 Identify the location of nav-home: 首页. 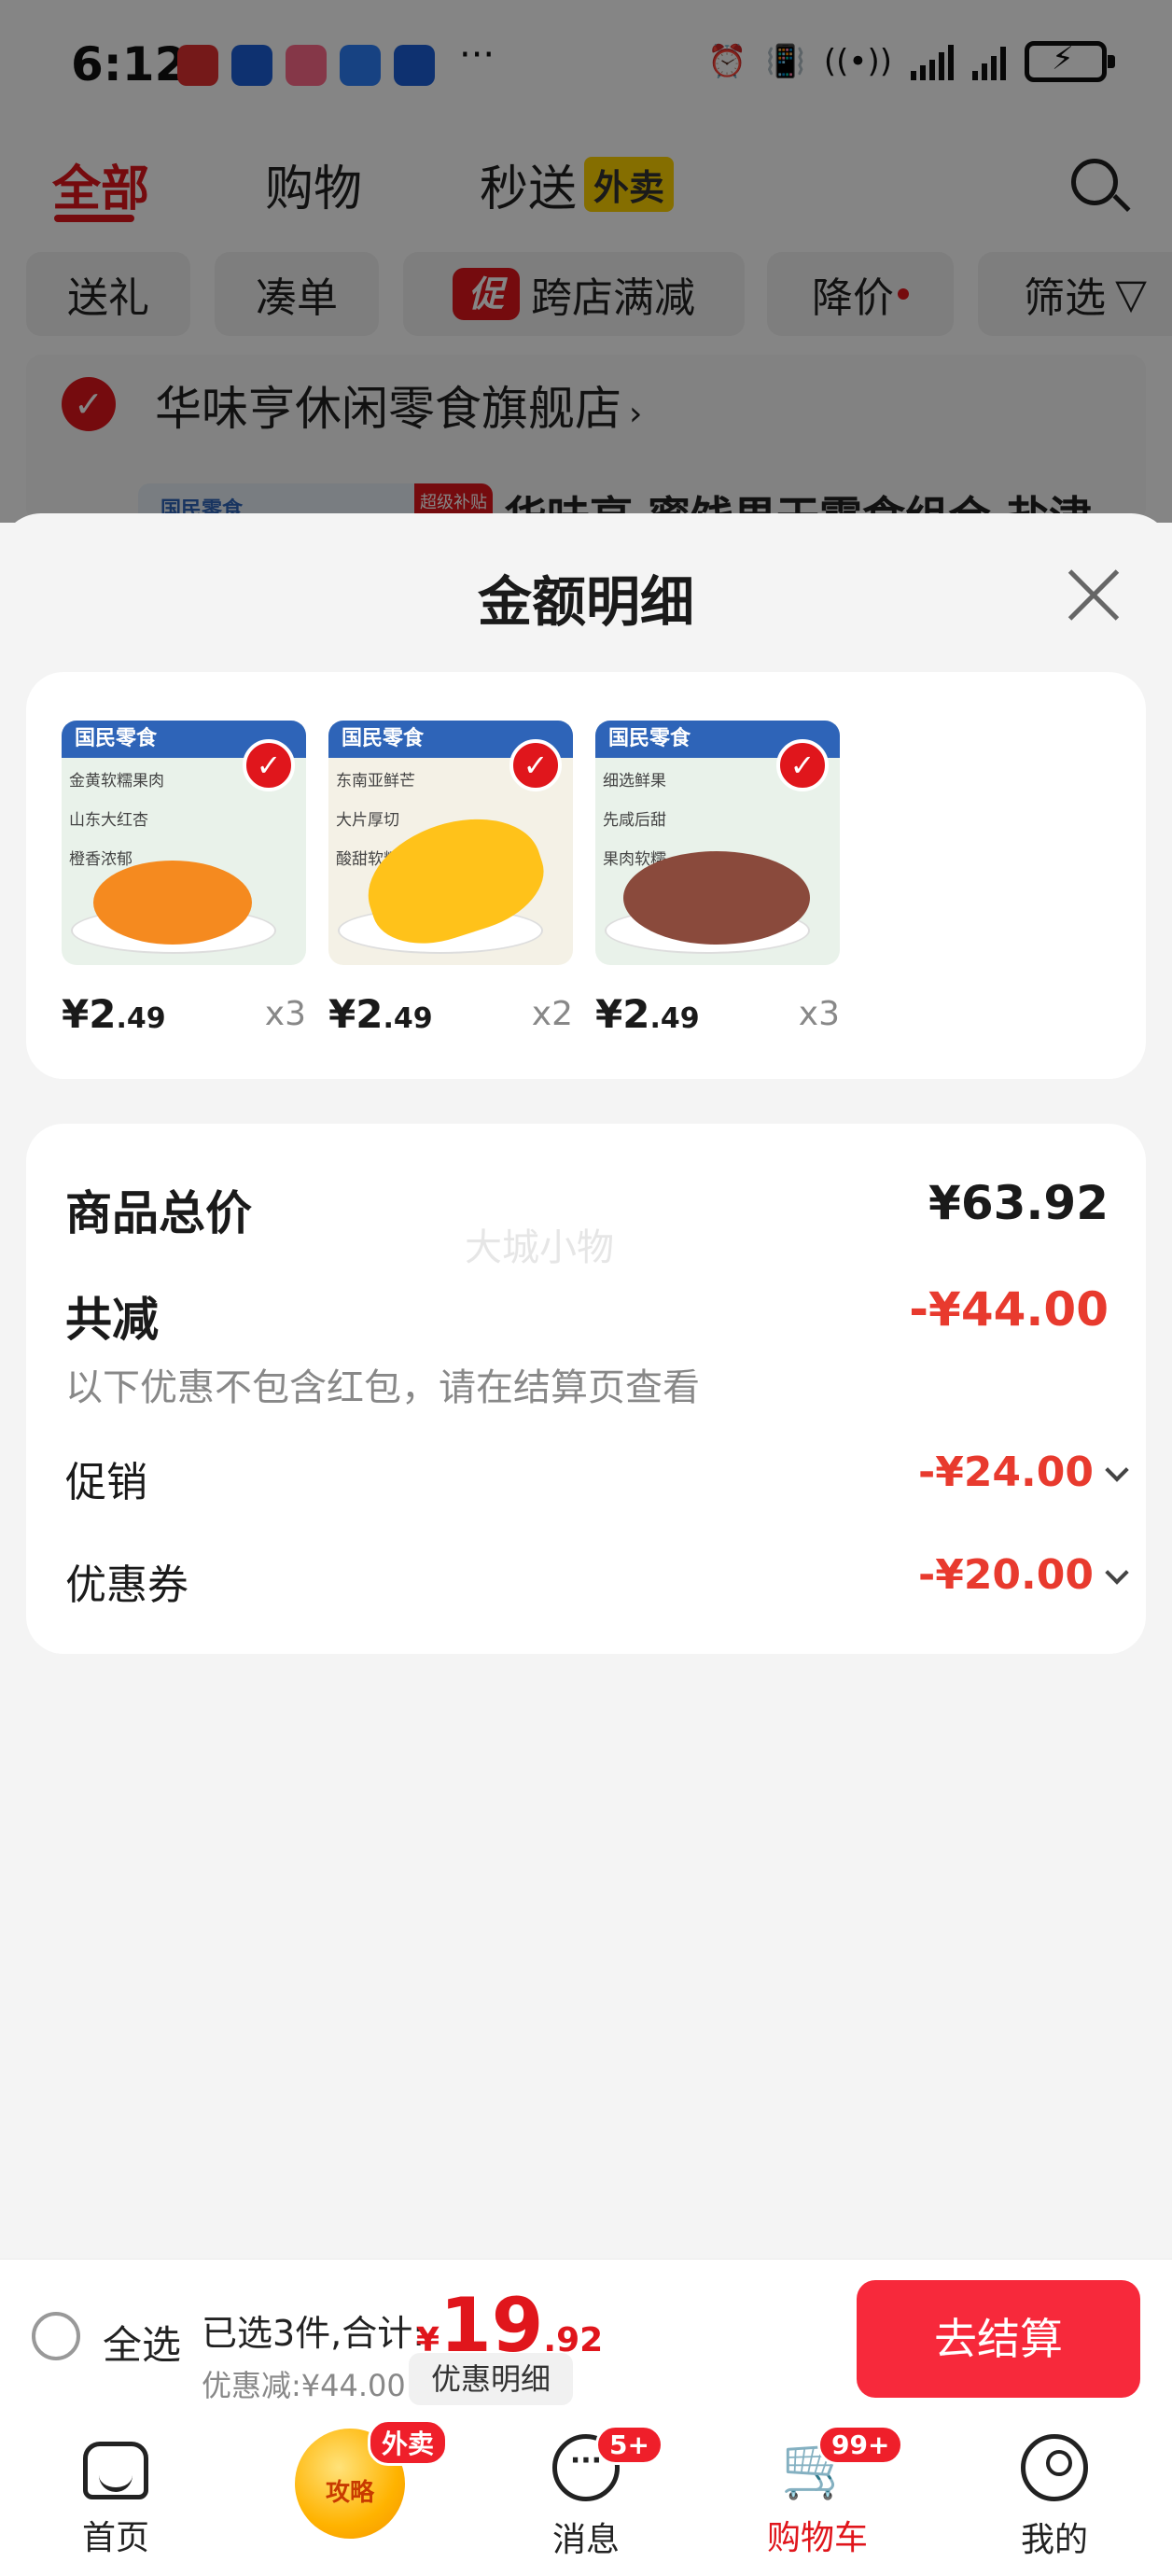
(115, 2496).